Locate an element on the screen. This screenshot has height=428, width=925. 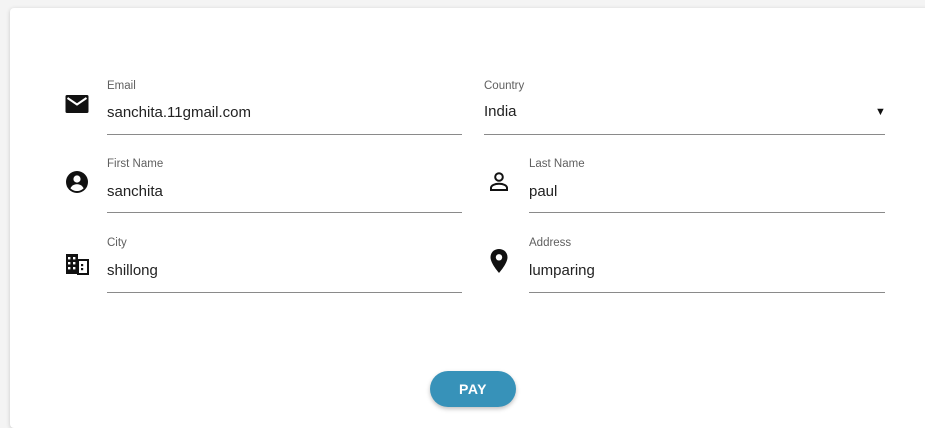
city-label: City is located at coordinates (117, 243).